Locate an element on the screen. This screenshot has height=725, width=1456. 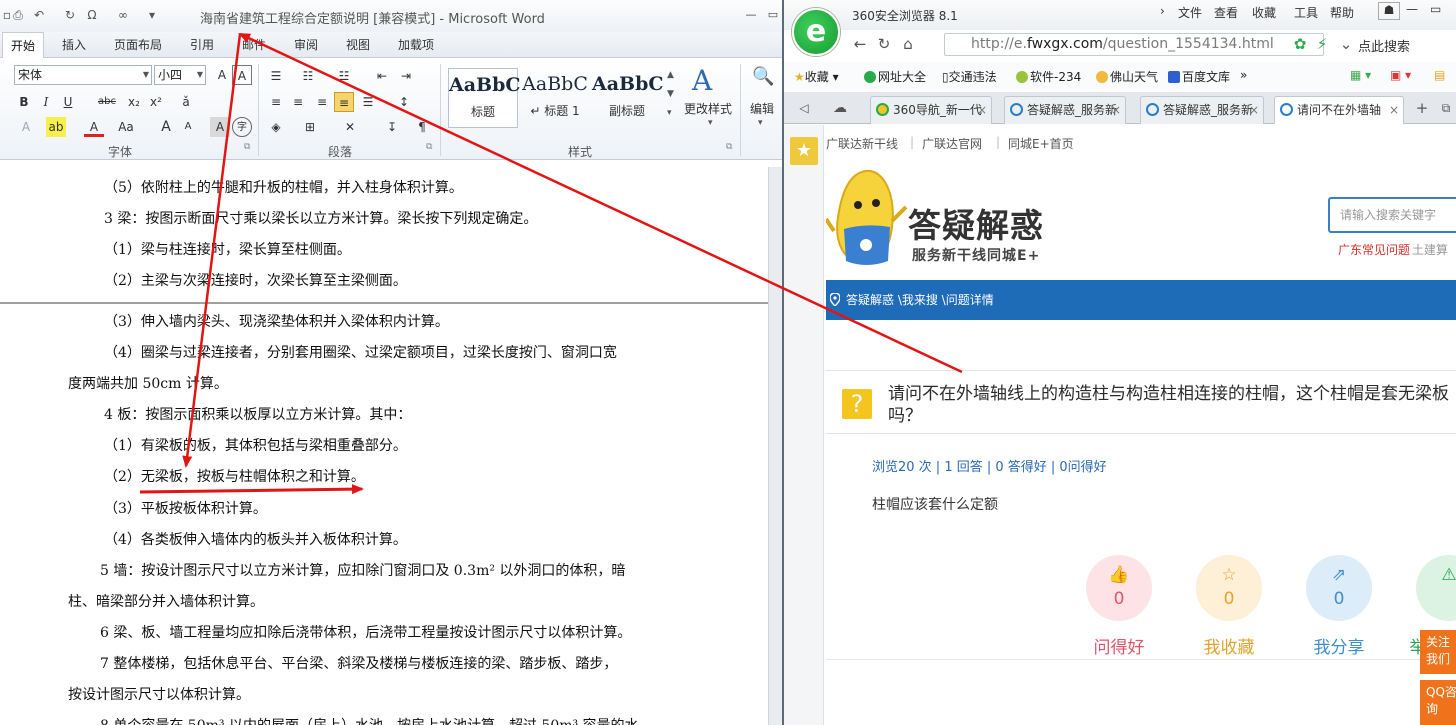
shrink-font-button: A is located at coordinates (188, 127).